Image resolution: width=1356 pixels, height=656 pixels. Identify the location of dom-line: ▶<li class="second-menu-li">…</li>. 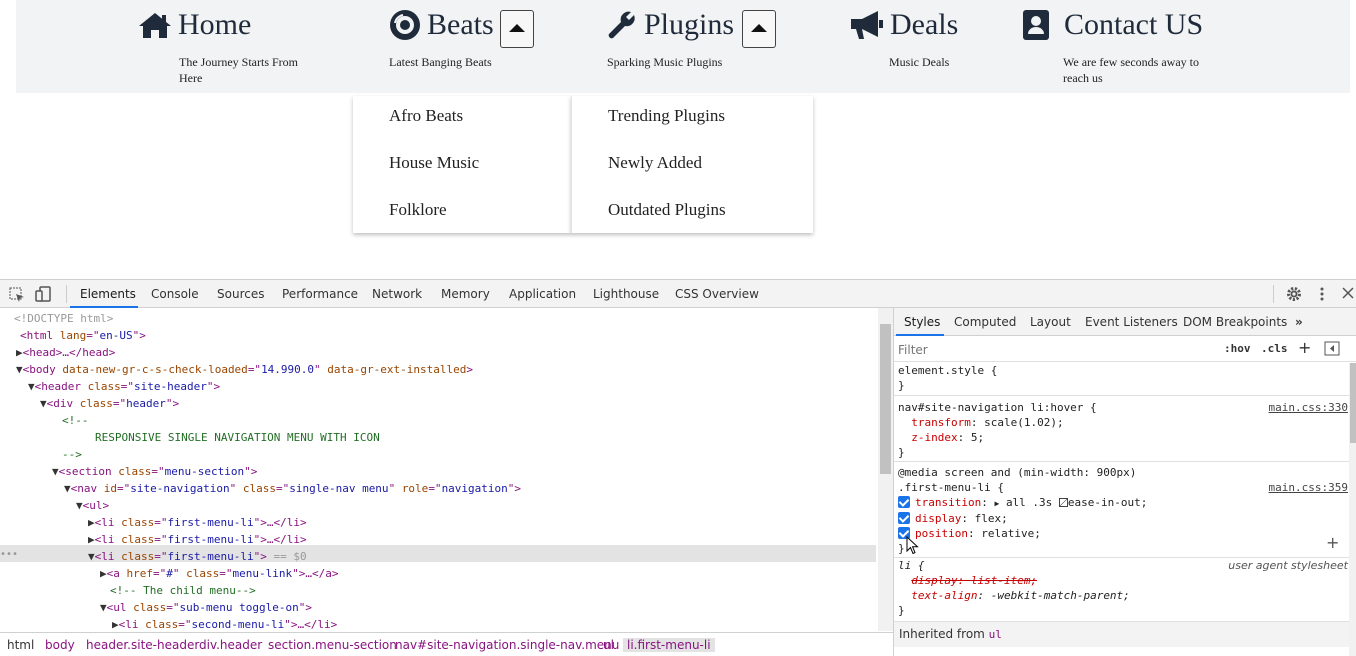
(224, 623).